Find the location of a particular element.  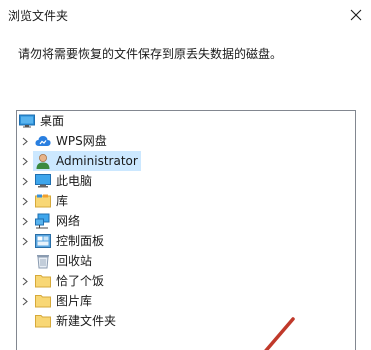

tree-item-this-pc: 此电脑 is located at coordinates (56, 181).